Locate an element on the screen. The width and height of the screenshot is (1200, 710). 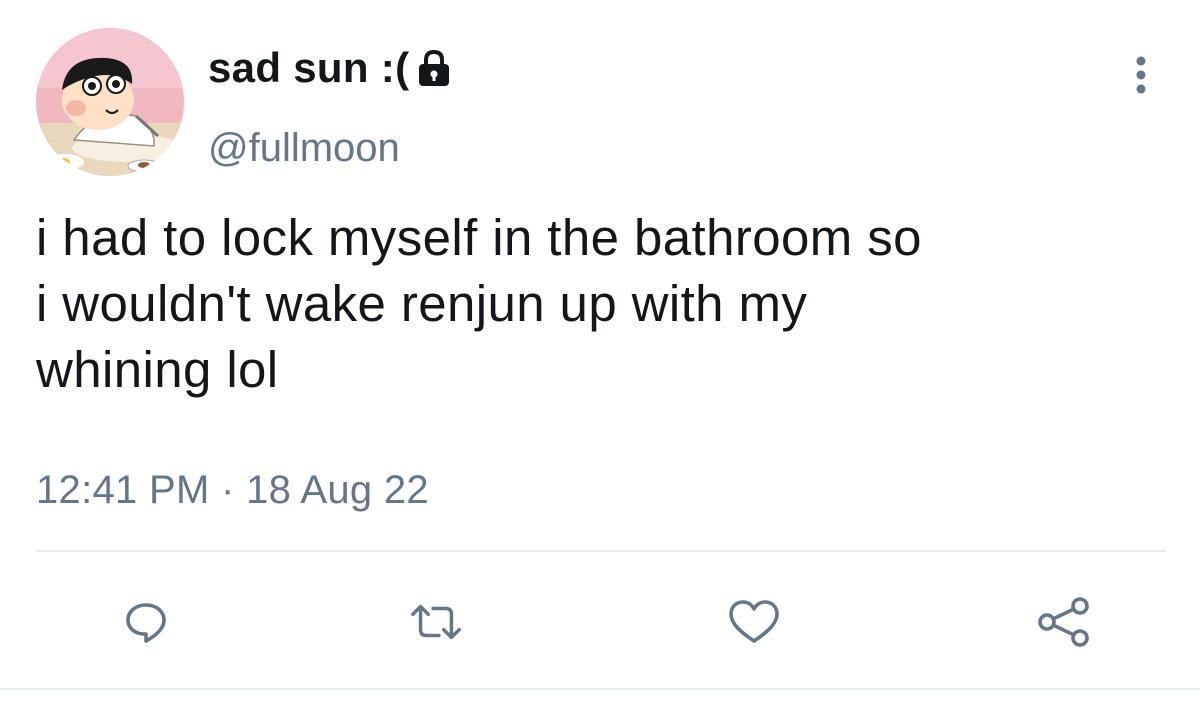
retweet-button is located at coordinates (436, 622).